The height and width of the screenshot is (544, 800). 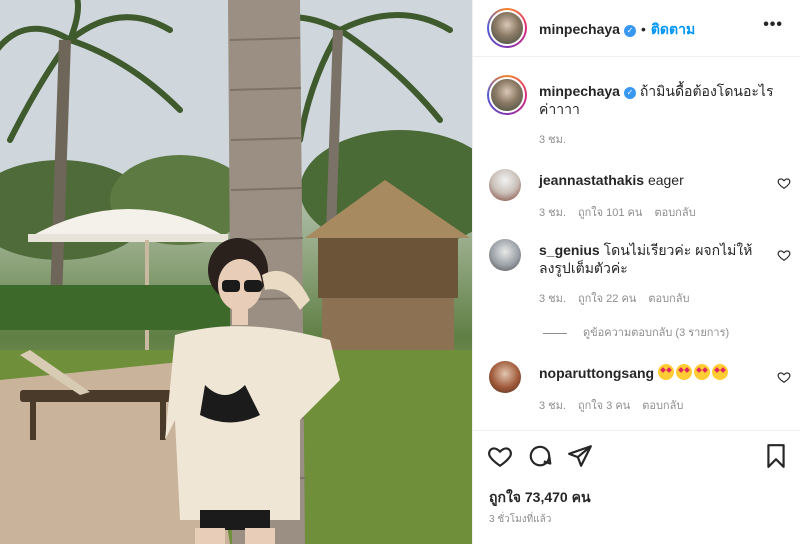 I want to click on author-line: minpechaya ✓ • ติดตาม, so click(x=617, y=30).